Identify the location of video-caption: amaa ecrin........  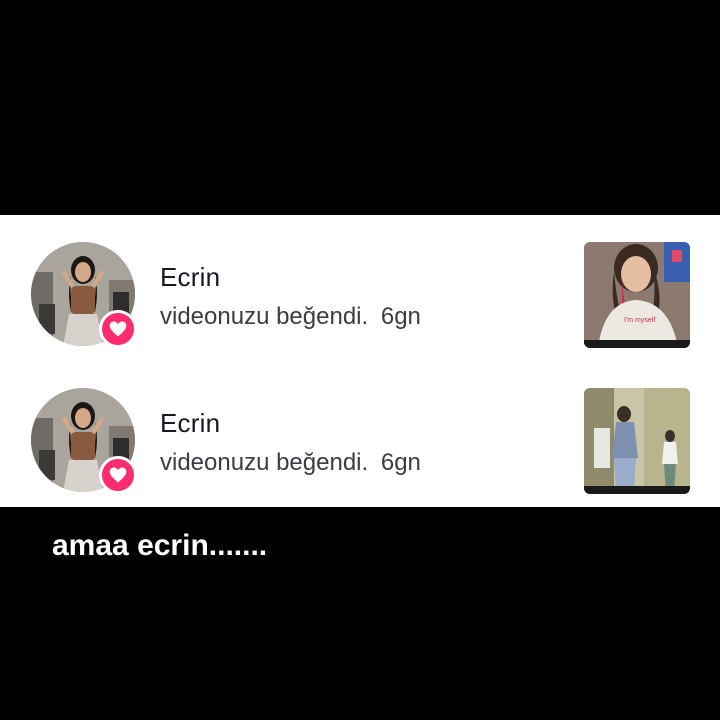
(160, 545).